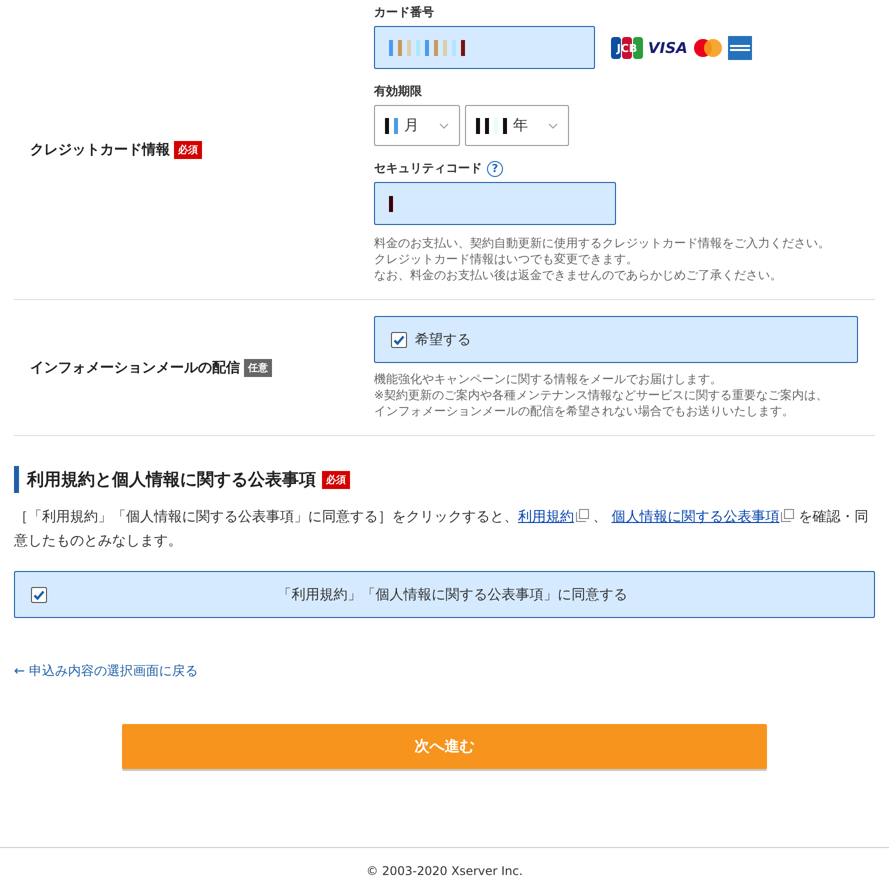  I want to click on newsletter-option: 希望する, so click(616, 339).